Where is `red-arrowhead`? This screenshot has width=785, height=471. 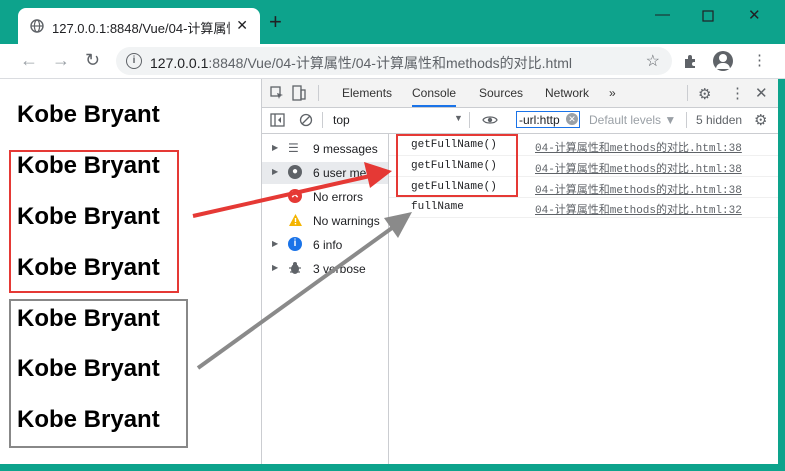 red-arrowhead is located at coordinates (378, 175).